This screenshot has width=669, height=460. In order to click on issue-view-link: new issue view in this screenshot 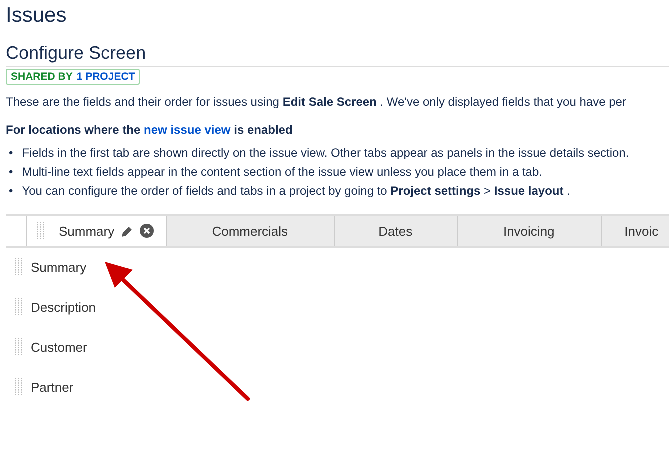, I will do `click(187, 130)`.